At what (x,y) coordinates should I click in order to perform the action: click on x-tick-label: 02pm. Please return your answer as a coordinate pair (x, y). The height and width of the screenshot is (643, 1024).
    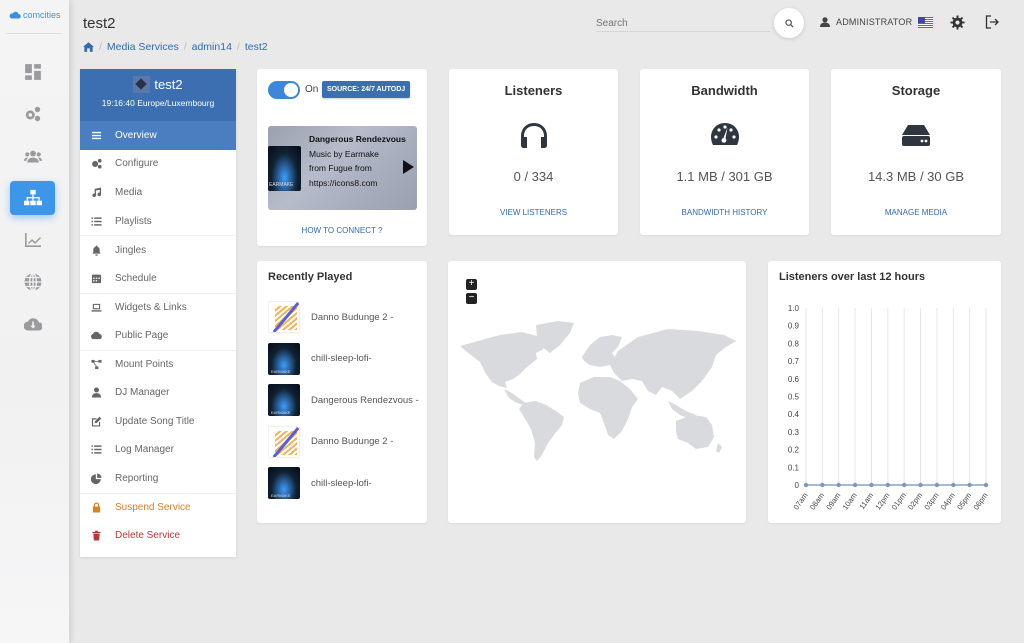
    Looking at the image, I should click on (915, 501).